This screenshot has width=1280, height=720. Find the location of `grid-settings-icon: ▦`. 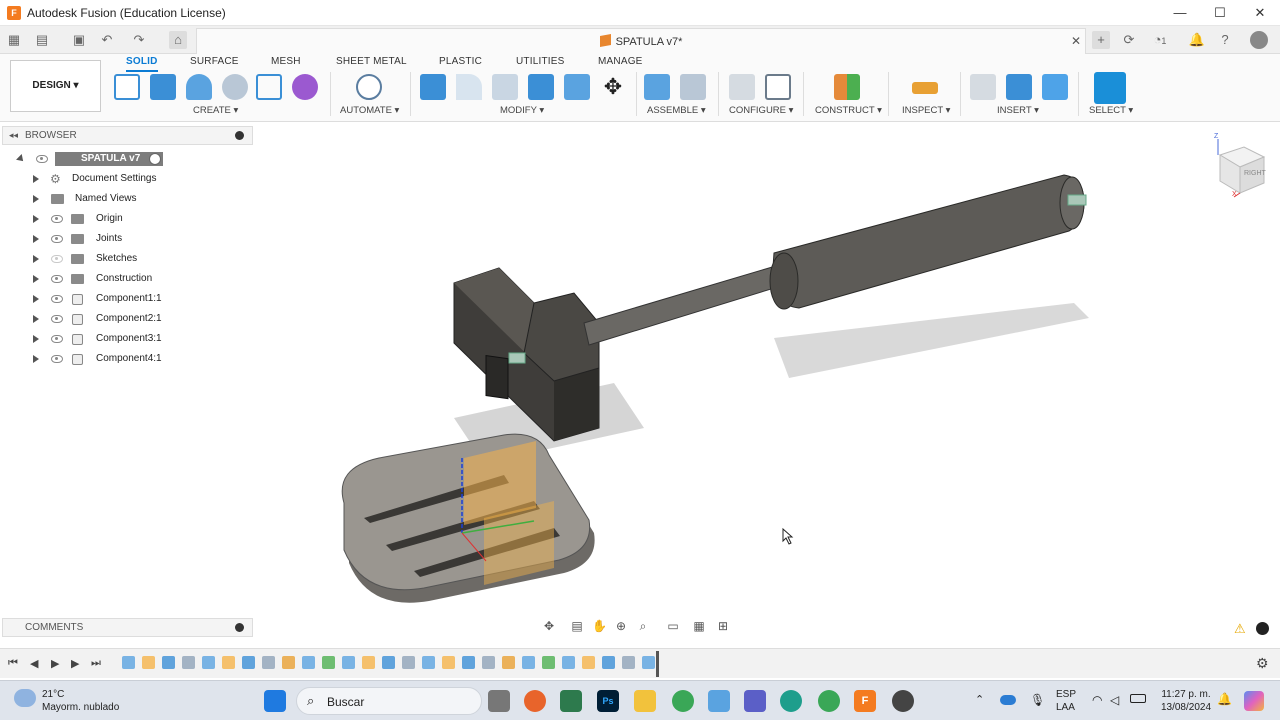

grid-settings-icon: ▦ is located at coordinates (699, 626).